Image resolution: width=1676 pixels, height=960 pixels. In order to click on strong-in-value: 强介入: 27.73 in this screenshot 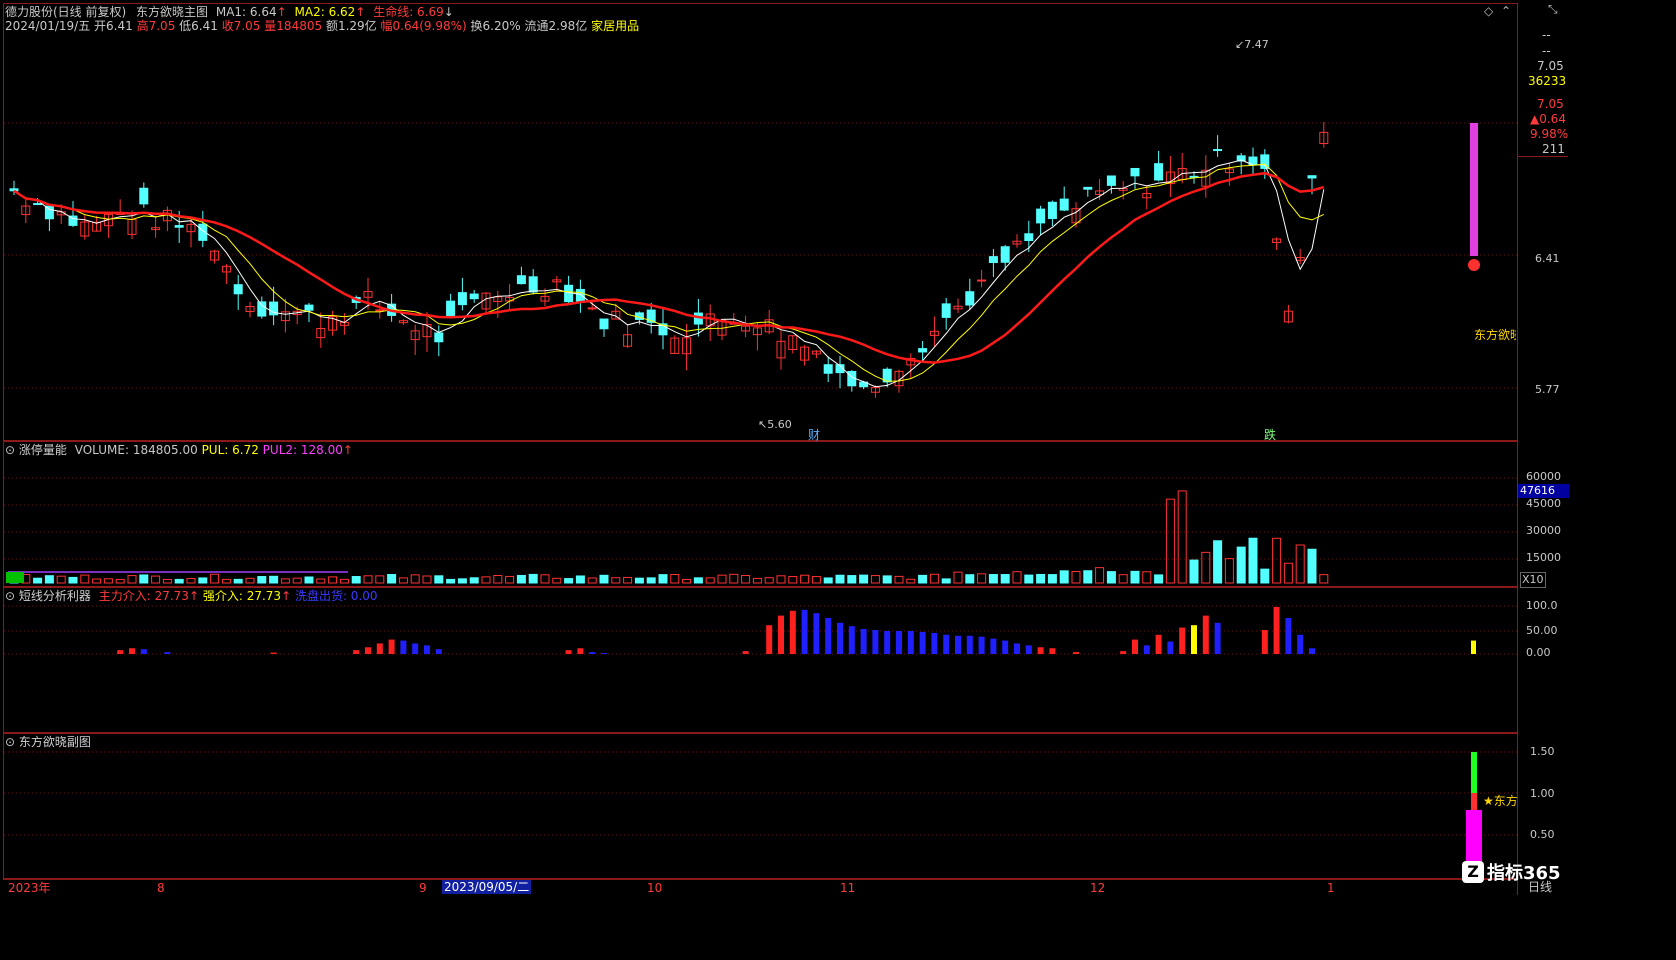, I will do `click(242, 596)`.